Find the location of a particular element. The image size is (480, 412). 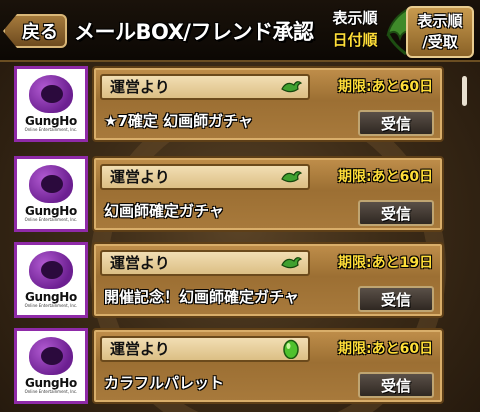

egg-icon is located at coordinates (291, 349).